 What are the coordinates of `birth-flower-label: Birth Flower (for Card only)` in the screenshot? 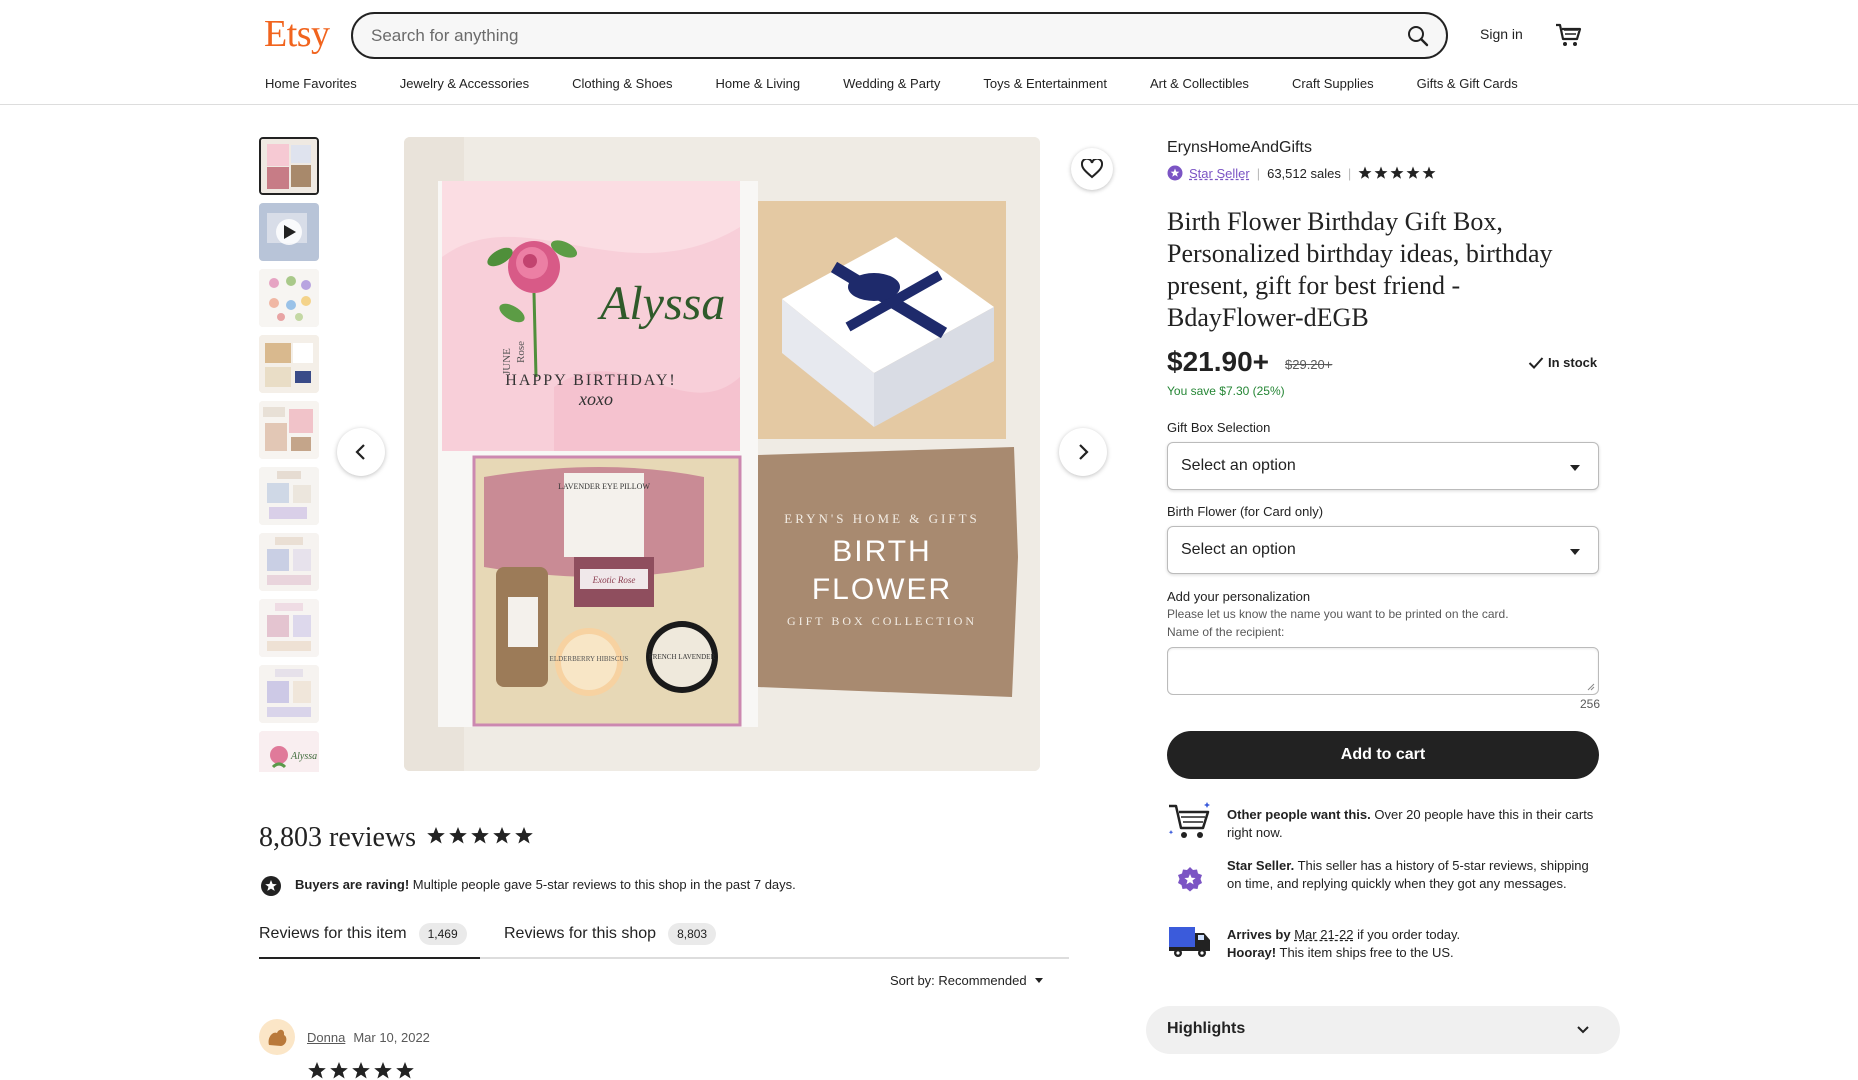 It's located at (1245, 511).